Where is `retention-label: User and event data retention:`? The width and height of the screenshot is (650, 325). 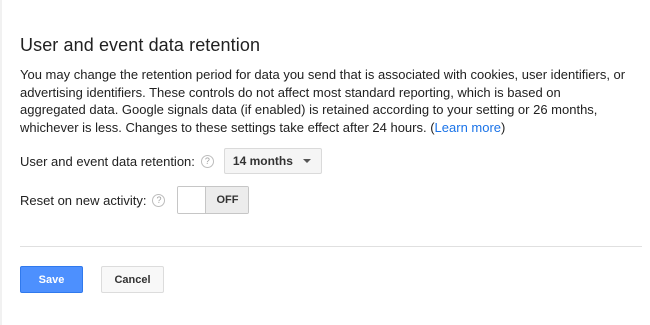
retention-label: User and event data retention: is located at coordinates (107, 161).